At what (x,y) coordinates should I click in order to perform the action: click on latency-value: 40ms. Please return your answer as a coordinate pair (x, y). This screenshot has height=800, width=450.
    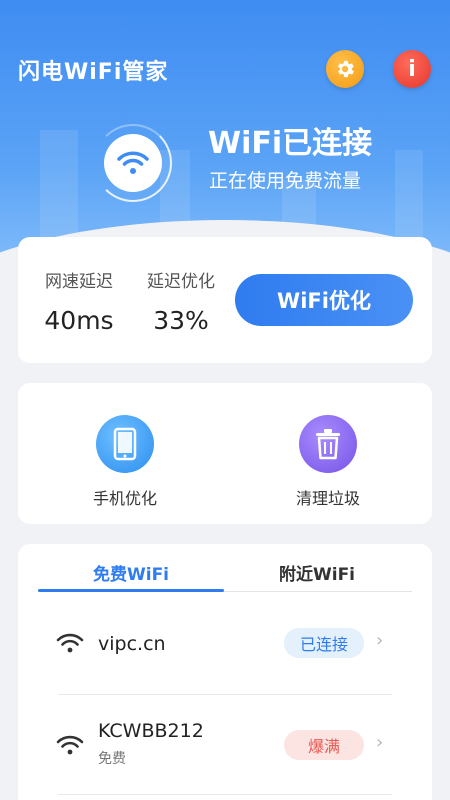
    Looking at the image, I should click on (79, 320).